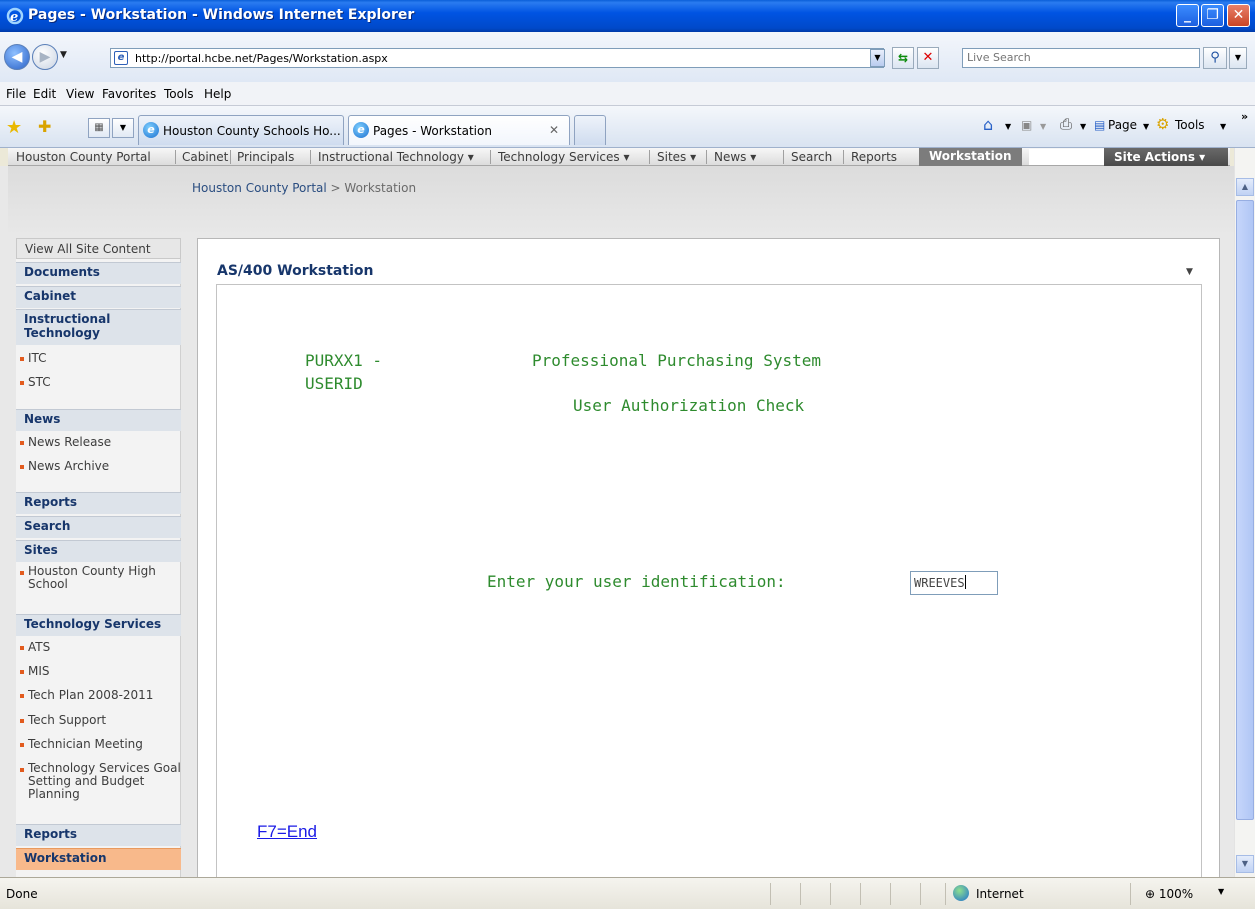 This screenshot has height=909, width=1255. What do you see at coordinates (98, 527) in the screenshot?
I see `ql-search: Search` at bounding box center [98, 527].